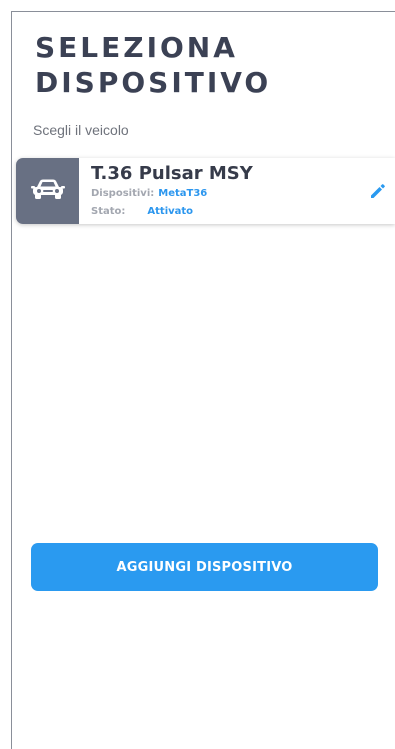 This screenshot has width=395, height=749. Describe the element at coordinates (108, 211) in the screenshot. I see `status-label: Stato:` at that location.